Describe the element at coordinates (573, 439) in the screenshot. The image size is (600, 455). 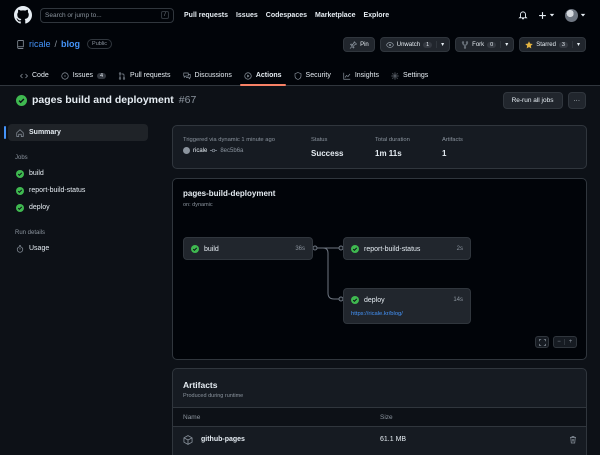
I see `trash-icon` at that location.